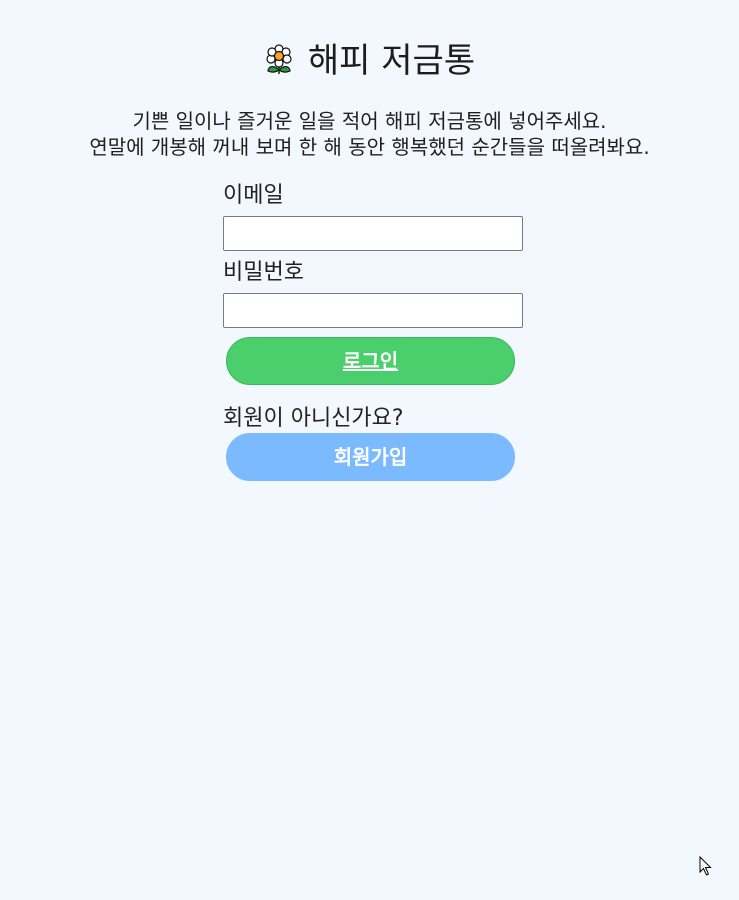  What do you see at coordinates (373, 233) in the screenshot?
I see `email-field` at bounding box center [373, 233].